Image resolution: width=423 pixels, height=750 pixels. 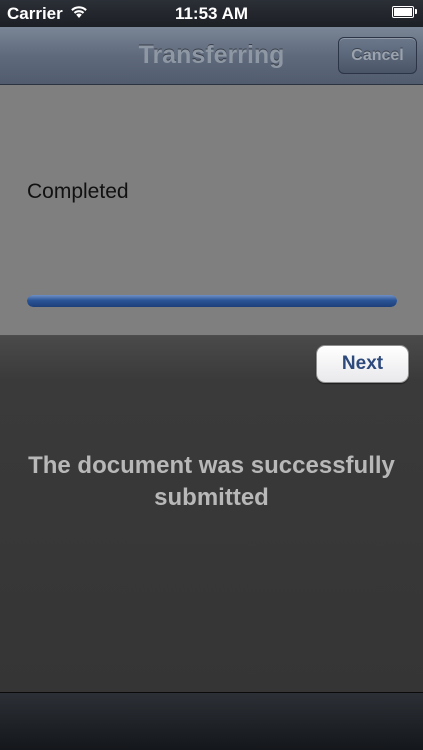 What do you see at coordinates (78, 191) in the screenshot?
I see `progress-status-label: Completed` at bounding box center [78, 191].